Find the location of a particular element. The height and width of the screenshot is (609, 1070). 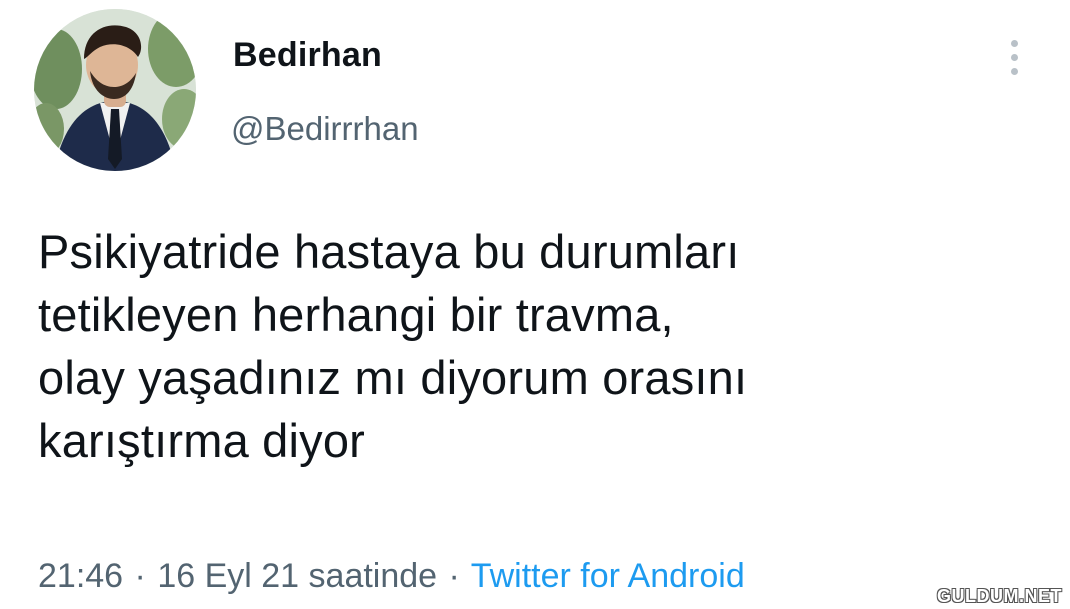

user-handle: @Bedirrrhan is located at coordinates (325, 129).